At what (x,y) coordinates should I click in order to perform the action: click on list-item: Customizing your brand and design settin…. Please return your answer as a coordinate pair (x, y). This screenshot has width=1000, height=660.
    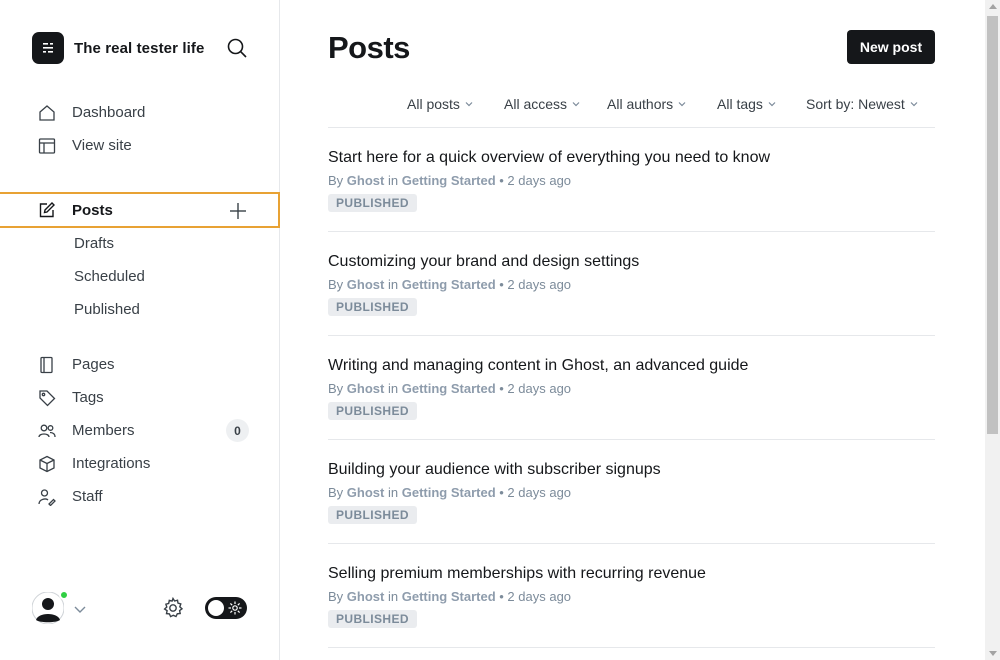
    Looking at the image, I should click on (631, 284).